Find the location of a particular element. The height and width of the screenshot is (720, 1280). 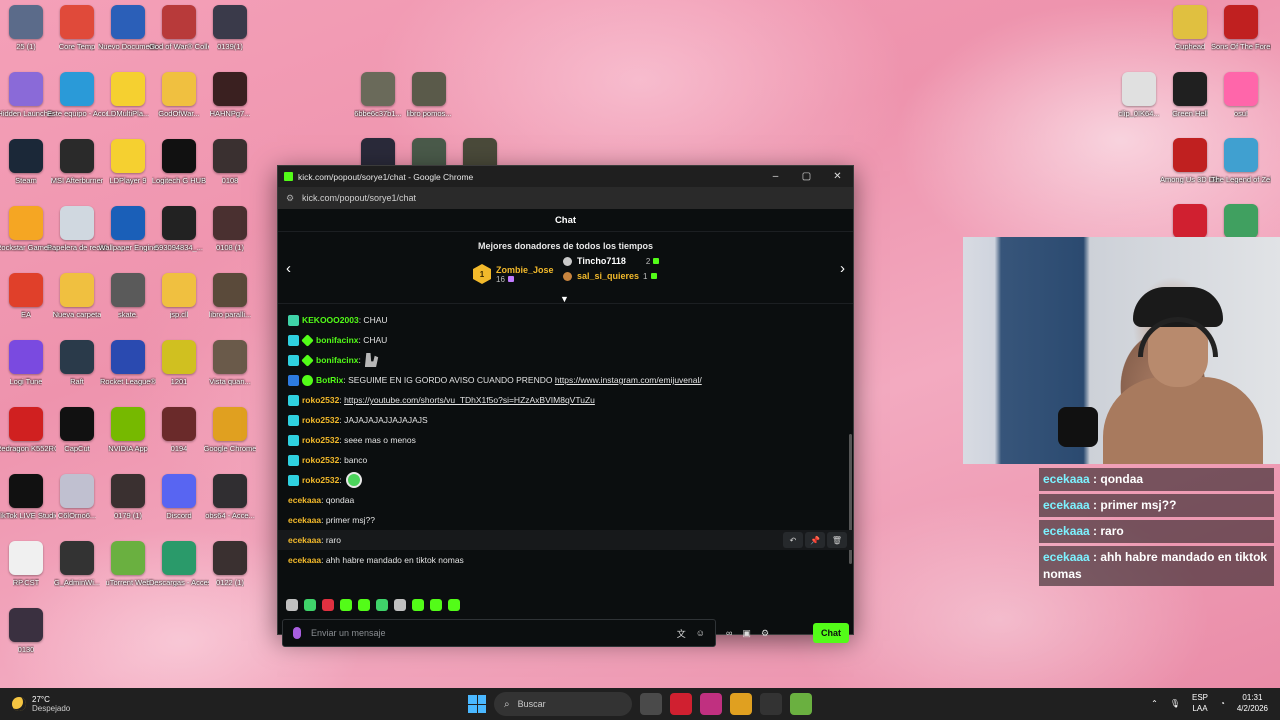

desktop-icon: 0108 is located at coordinates (230, 170).